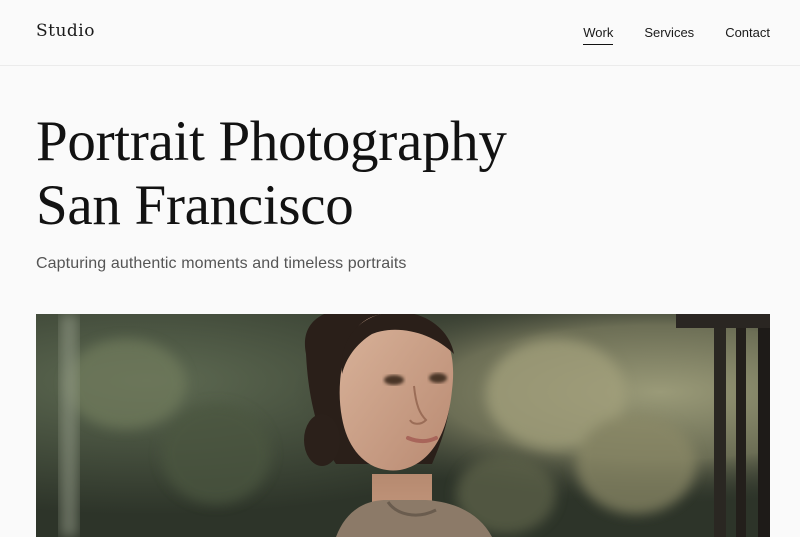 This screenshot has width=800, height=537. I want to click on nav-link-services: Services, so click(669, 34).